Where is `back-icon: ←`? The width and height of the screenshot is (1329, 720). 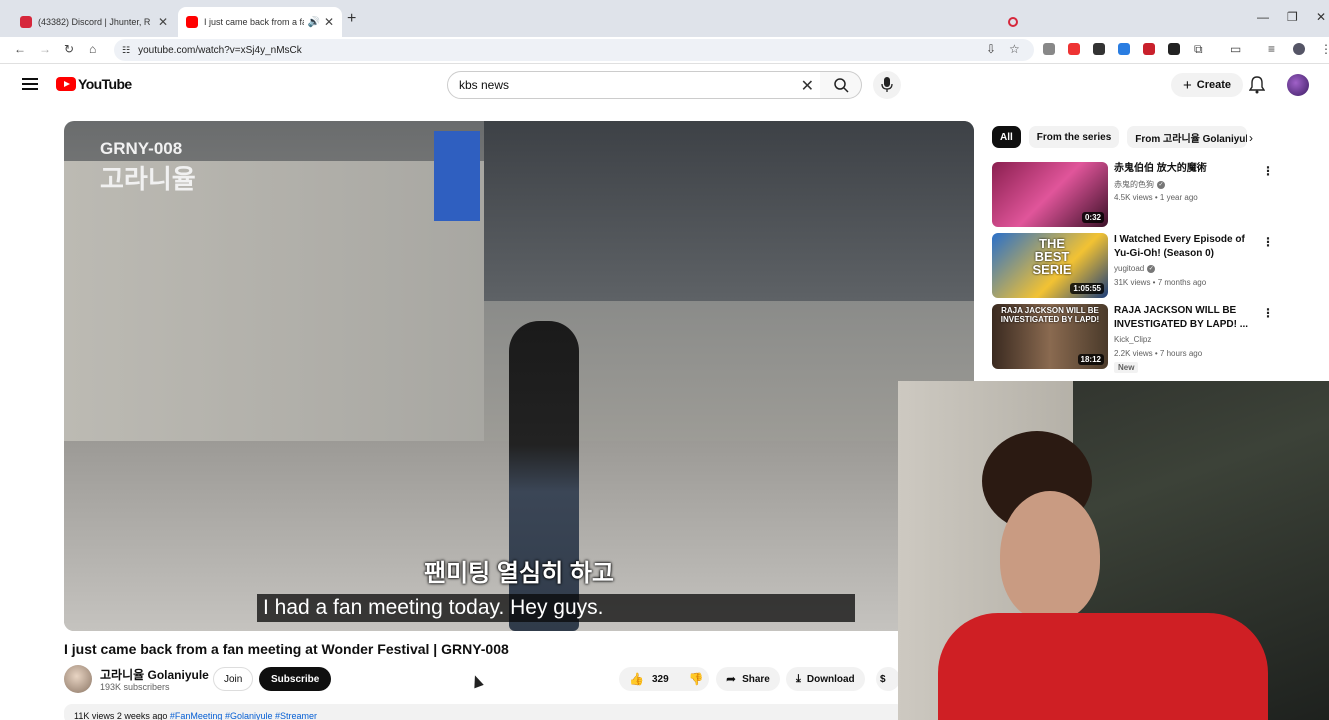 back-icon: ← is located at coordinates (20, 49).